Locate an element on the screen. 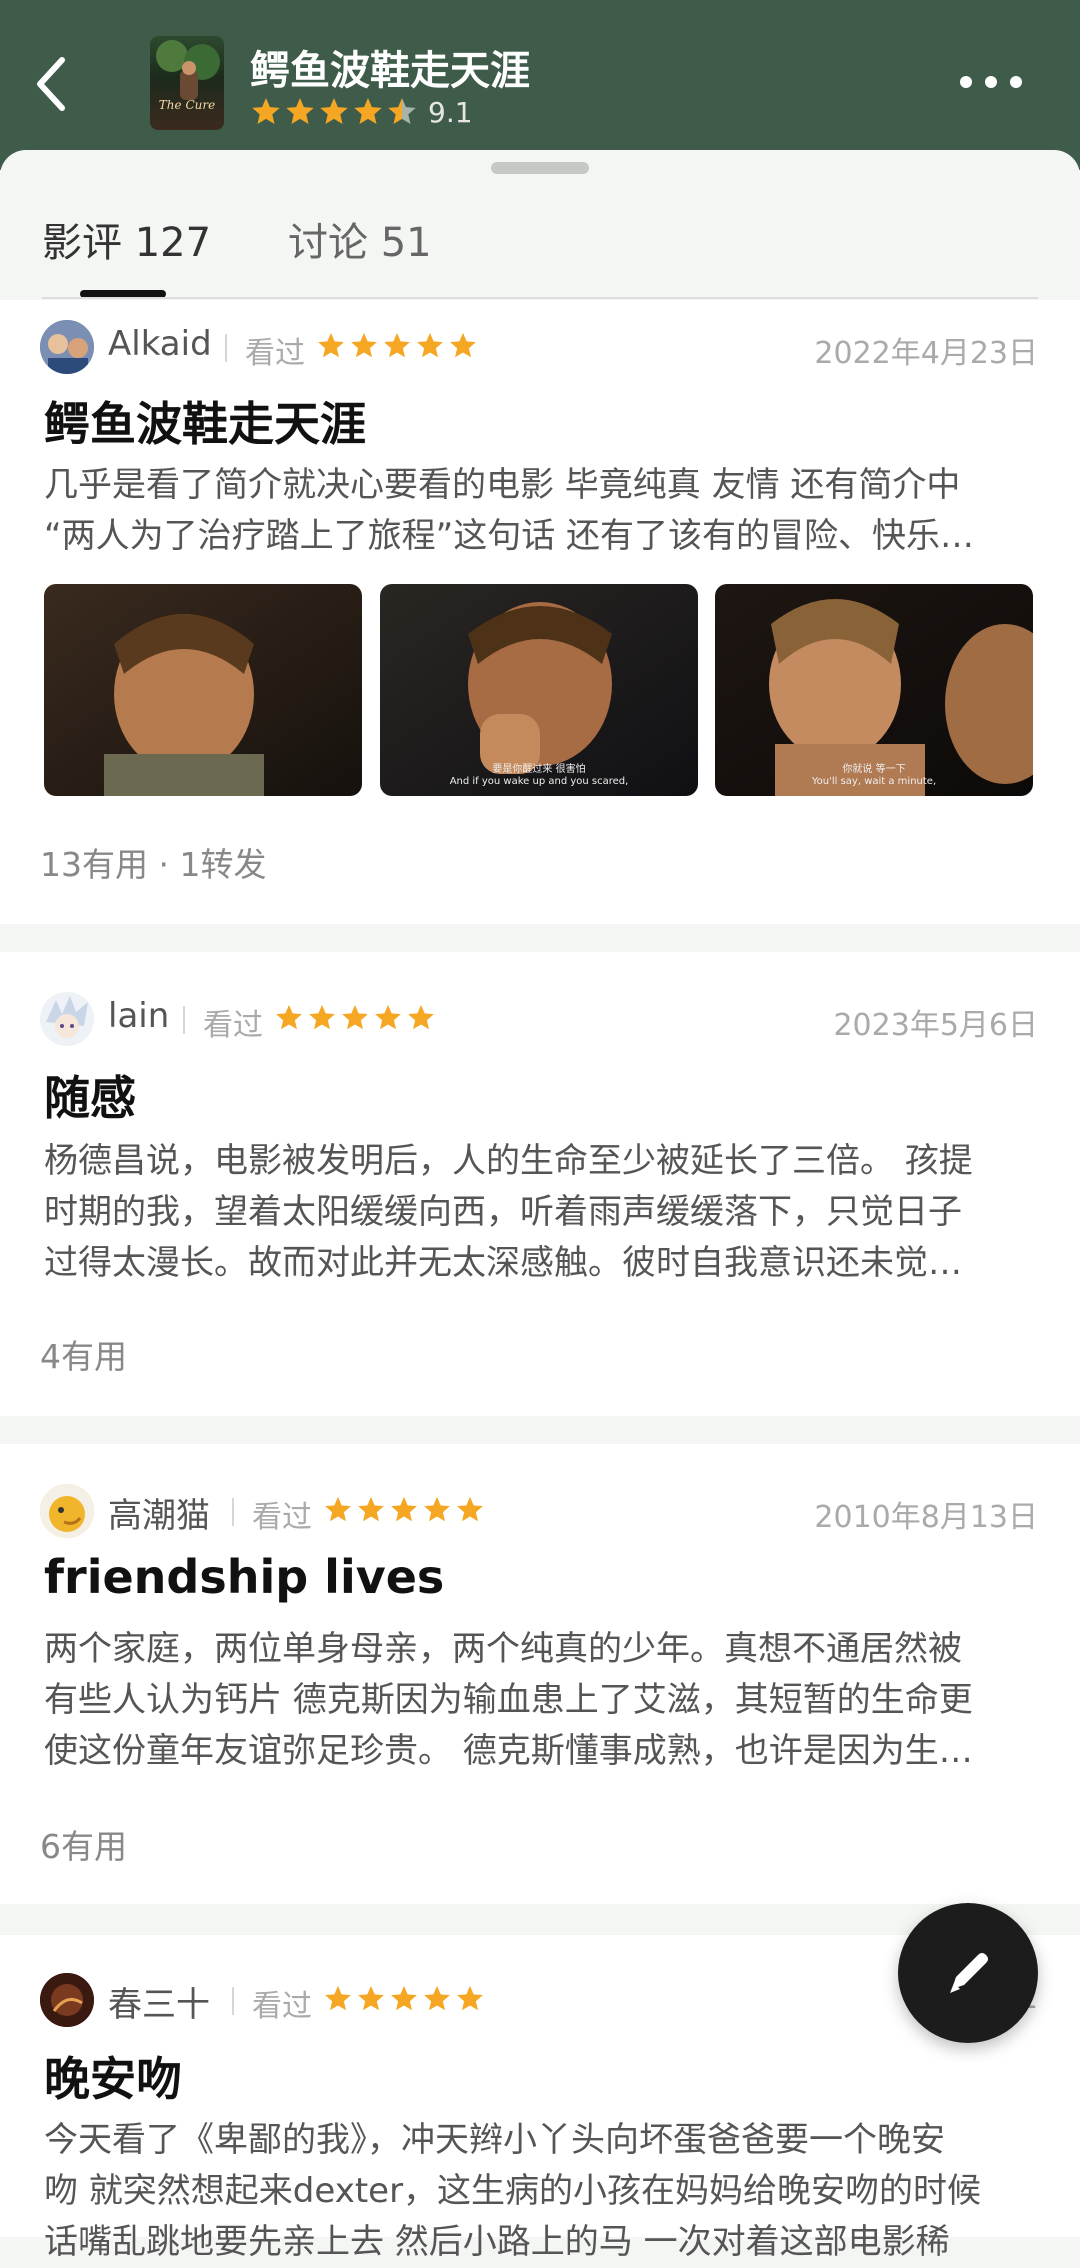 The height and width of the screenshot is (2268, 1080). tab-reviews: 影评 127 is located at coordinates (126, 240).